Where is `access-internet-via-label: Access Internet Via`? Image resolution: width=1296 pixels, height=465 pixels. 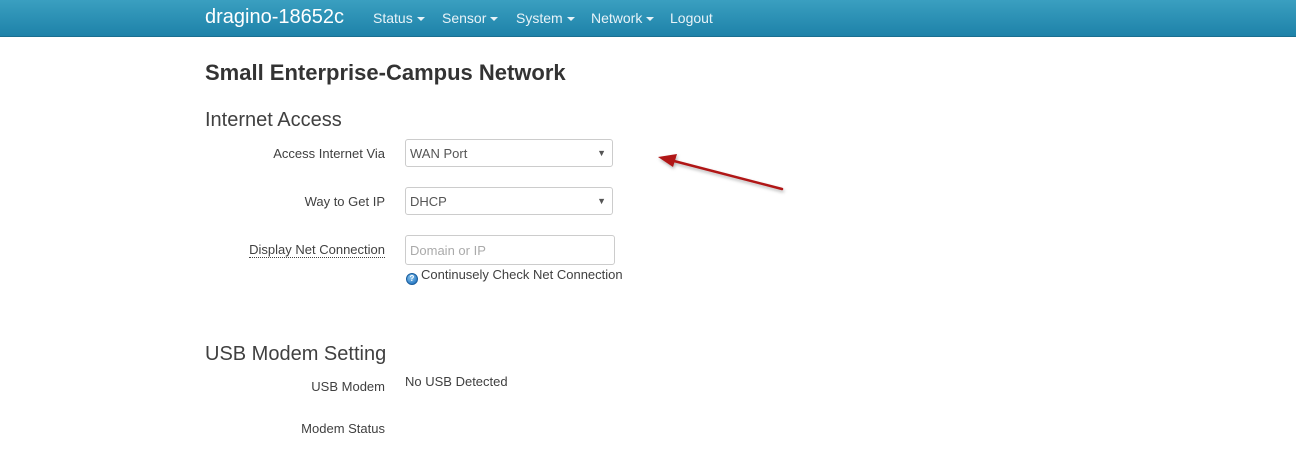 access-internet-via-label: Access Internet Via is located at coordinates (329, 153).